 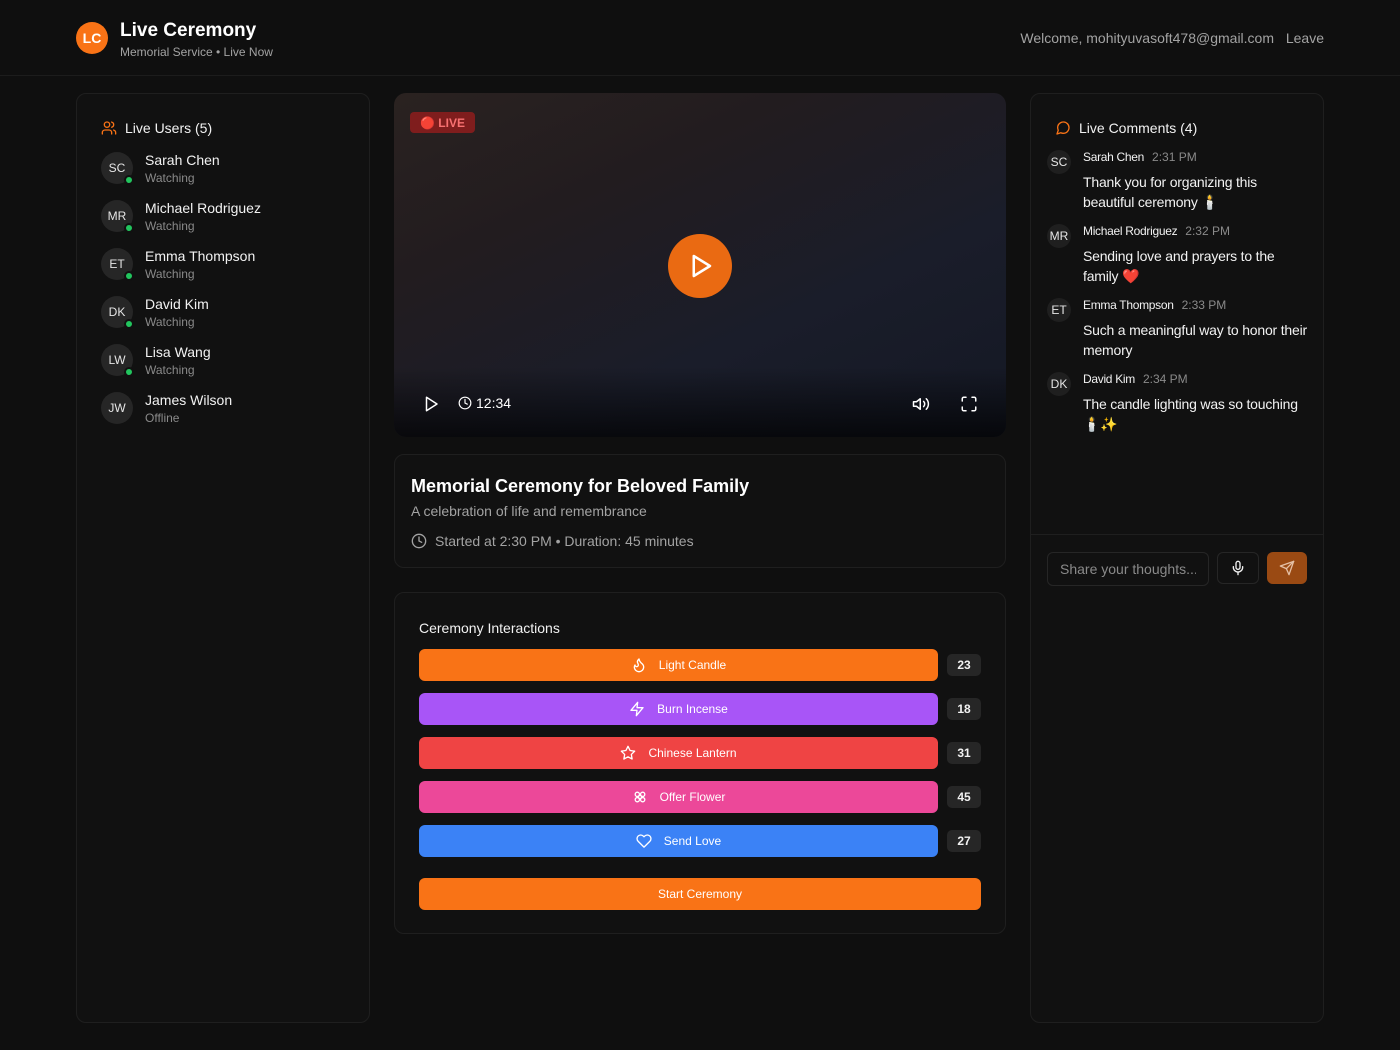 I want to click on comment-time: 2:34 PM, so click(x=1165, y=379).